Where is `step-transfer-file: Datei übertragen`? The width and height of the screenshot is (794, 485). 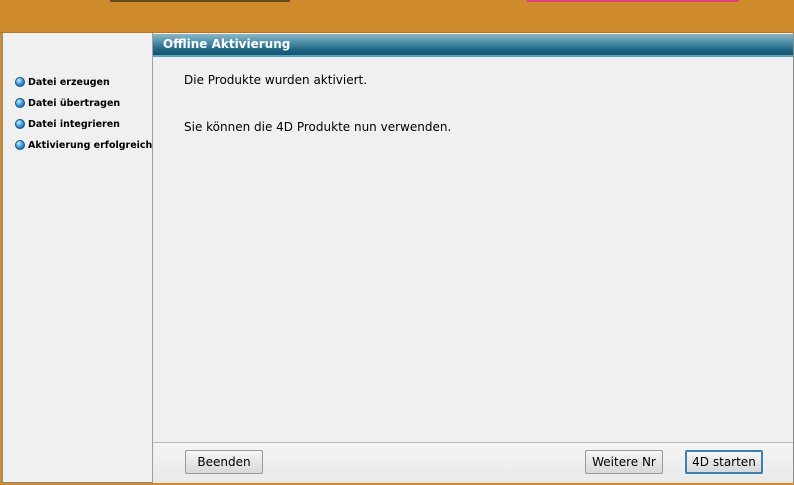 step-transfer-file: Datei übertragen is located at coordinates (67, 103).